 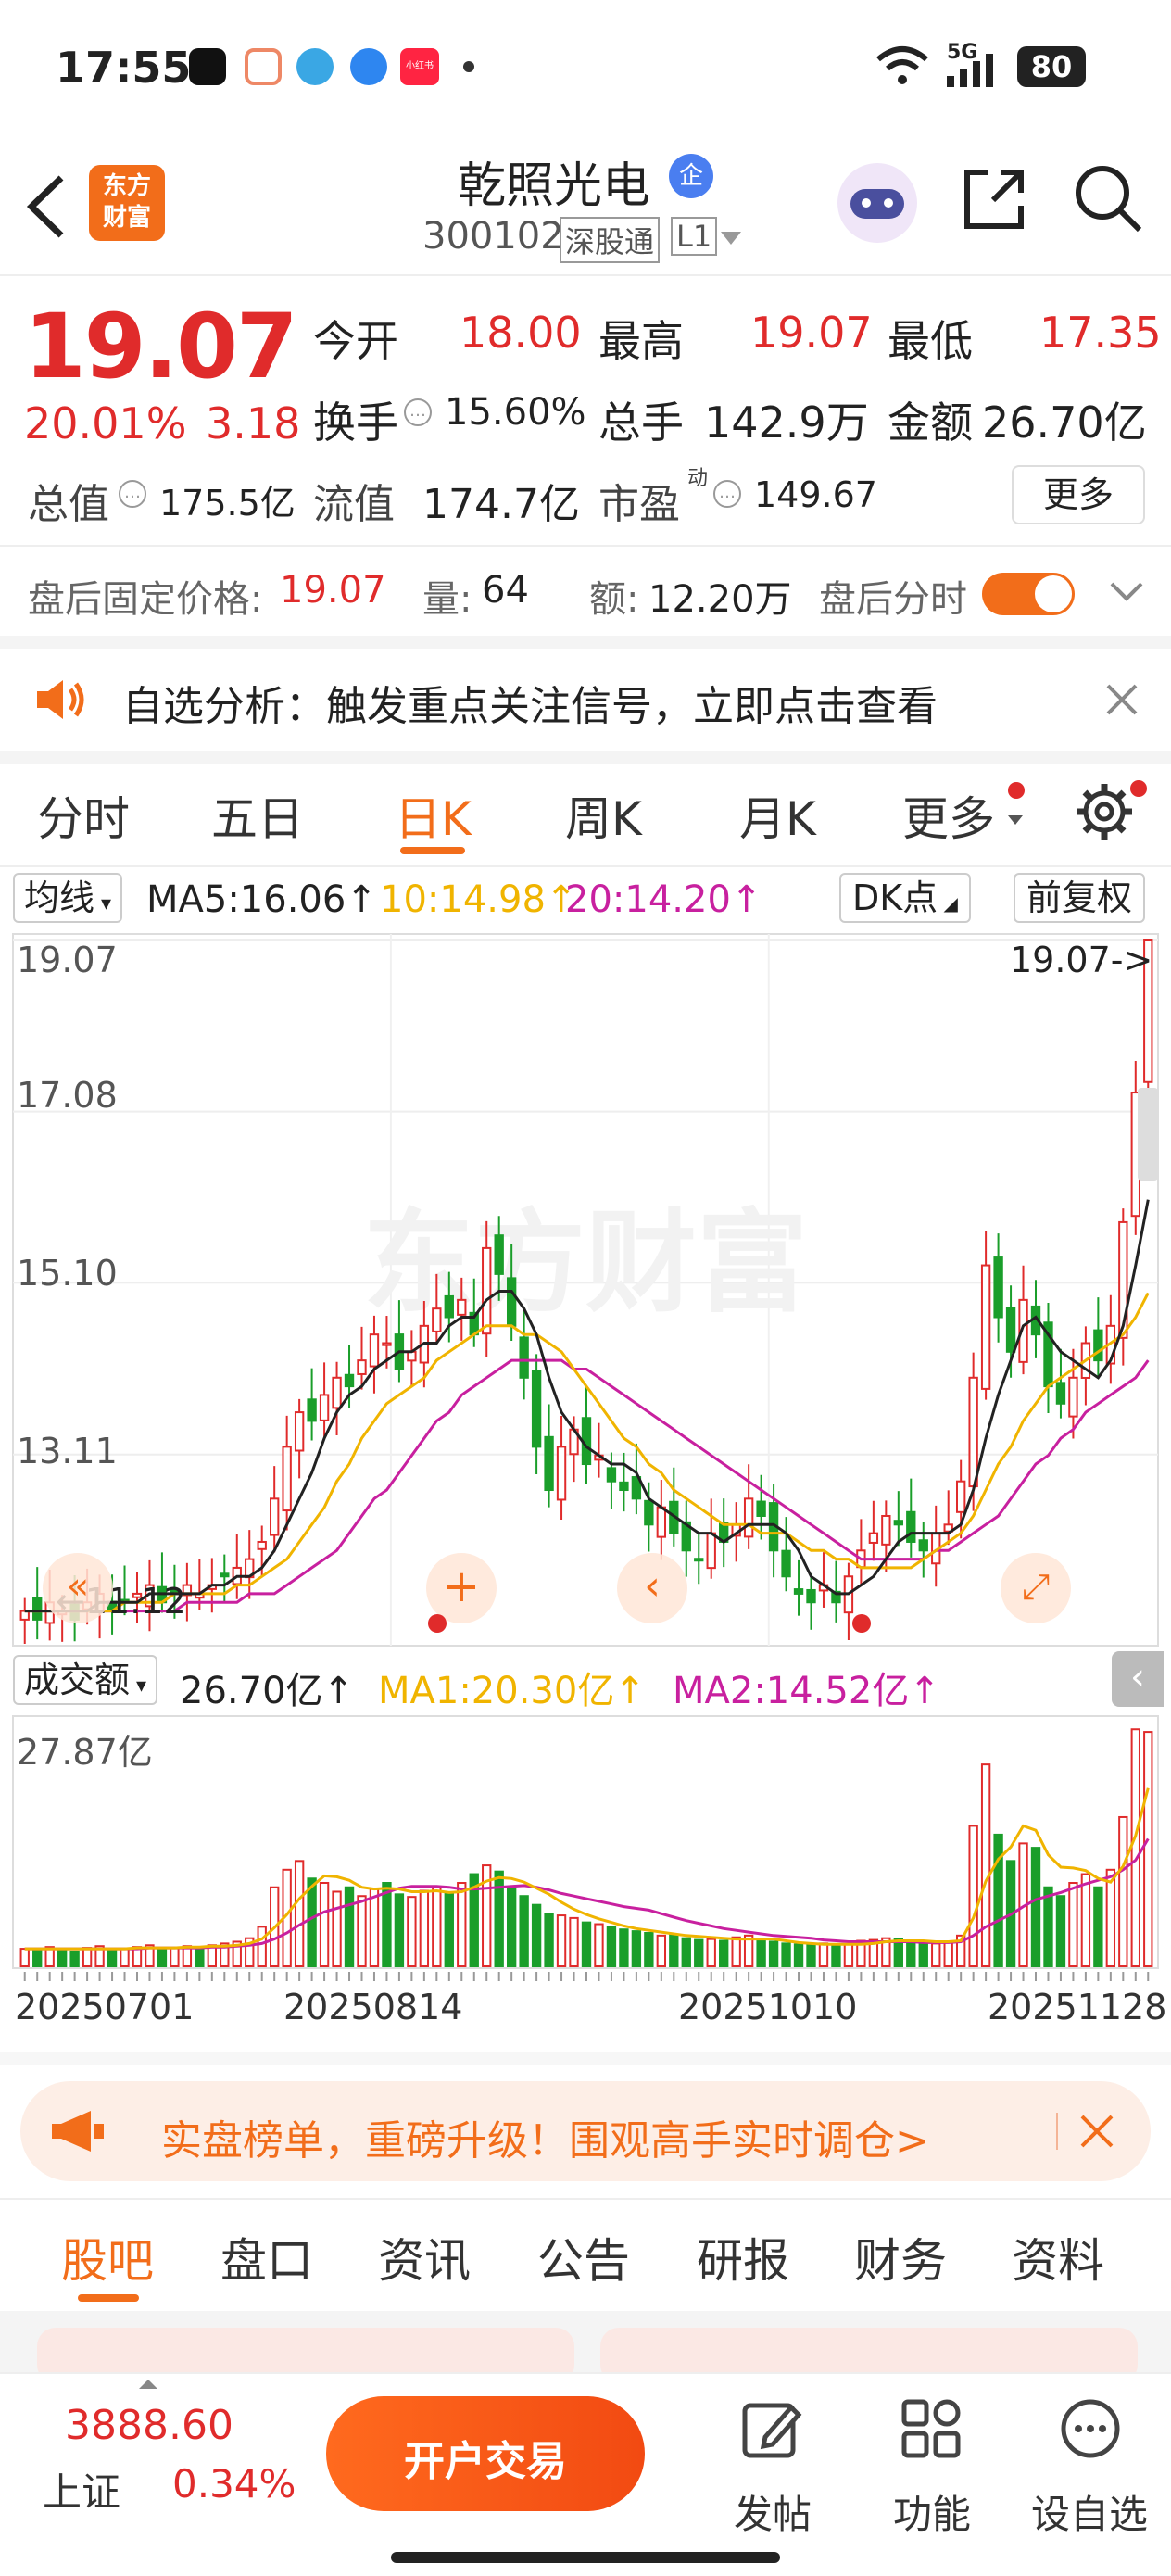 I want to click on share-icon, so click(x=994, y=200).